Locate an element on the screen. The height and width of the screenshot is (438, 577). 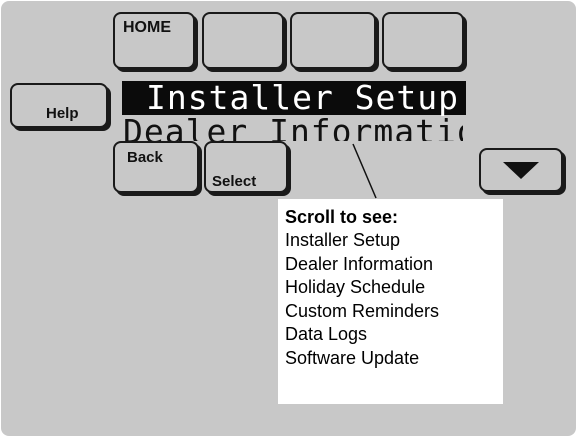
callout-item: Software Update is located at coordinates (352, 357).